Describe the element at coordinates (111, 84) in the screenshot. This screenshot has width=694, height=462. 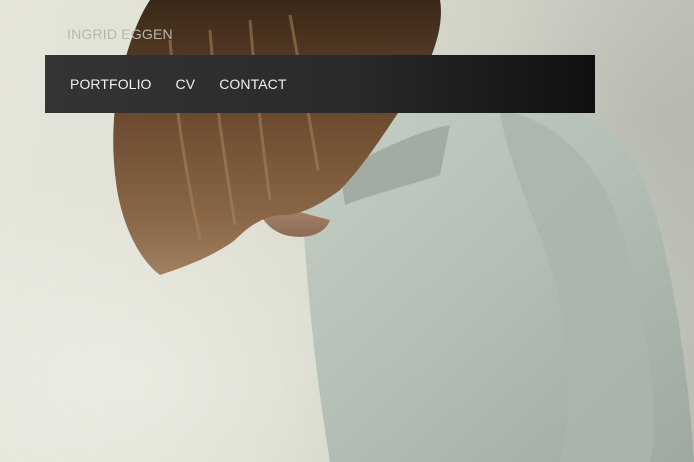
I see `nav-item-portfolio: PORTFOLIO` at that location.